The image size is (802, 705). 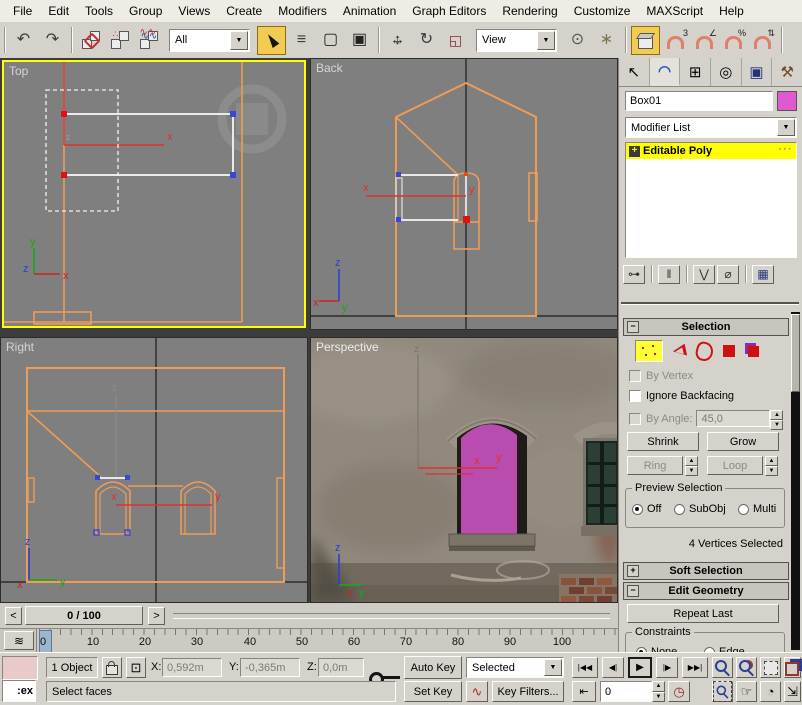 What do you see at coordinates (763, 274) in the screenshot?
I see `configure-modifier-sets-button: ▦` at bounding box center [763, 274].